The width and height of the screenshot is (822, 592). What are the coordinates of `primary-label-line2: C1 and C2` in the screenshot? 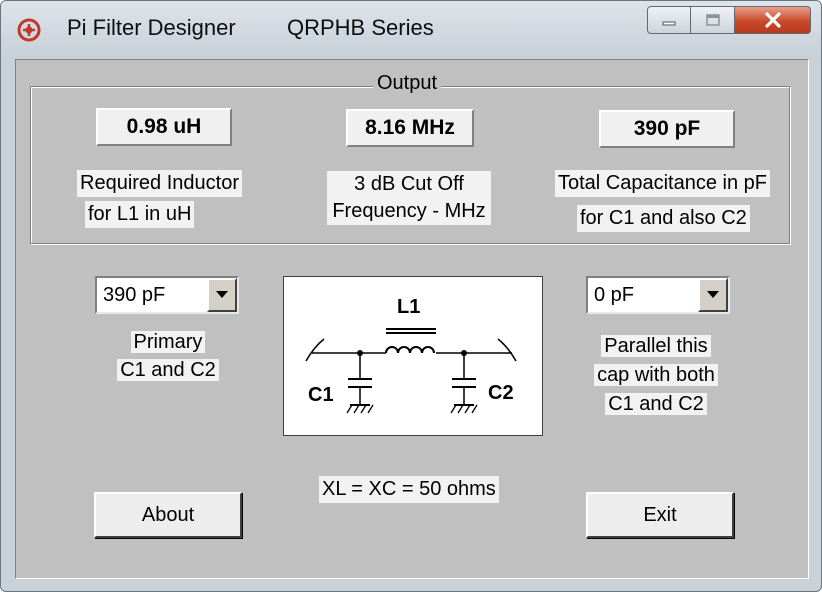 It's located at (168, 370).